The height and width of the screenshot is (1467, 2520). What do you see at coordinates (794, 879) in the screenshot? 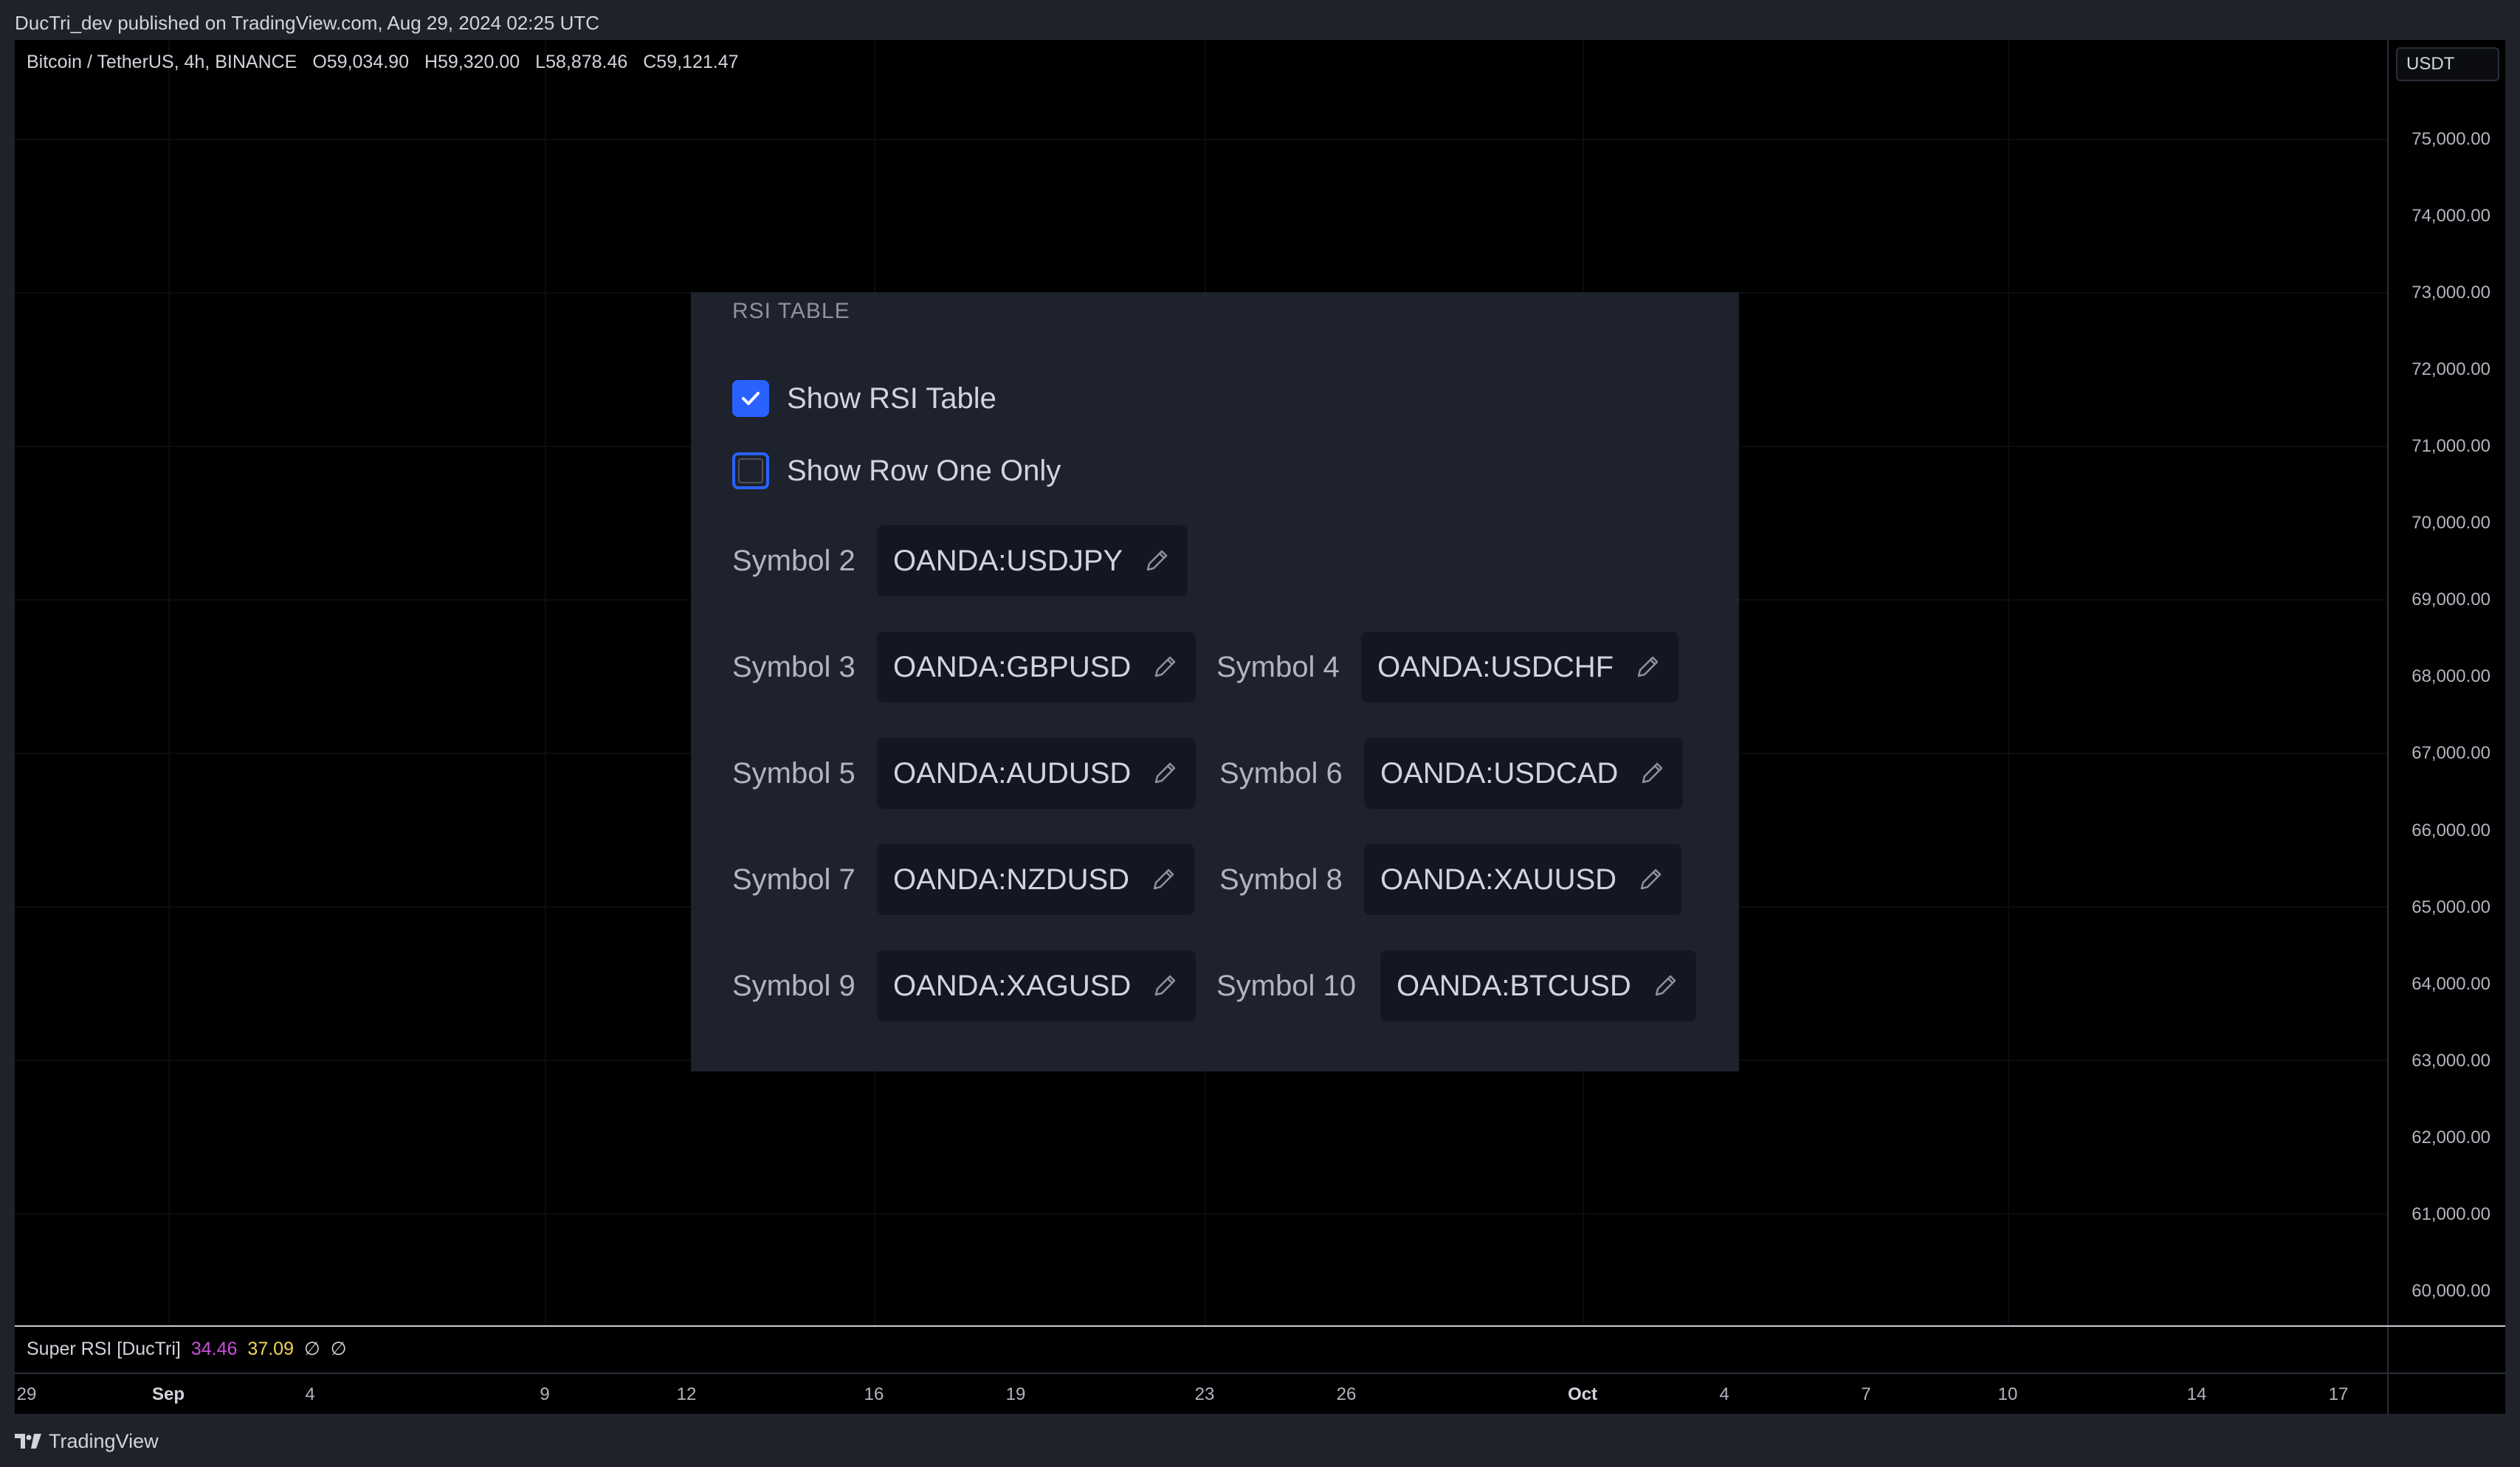
I see `symbol-7-label: Symbol 7` at bounding box center [794, 879].